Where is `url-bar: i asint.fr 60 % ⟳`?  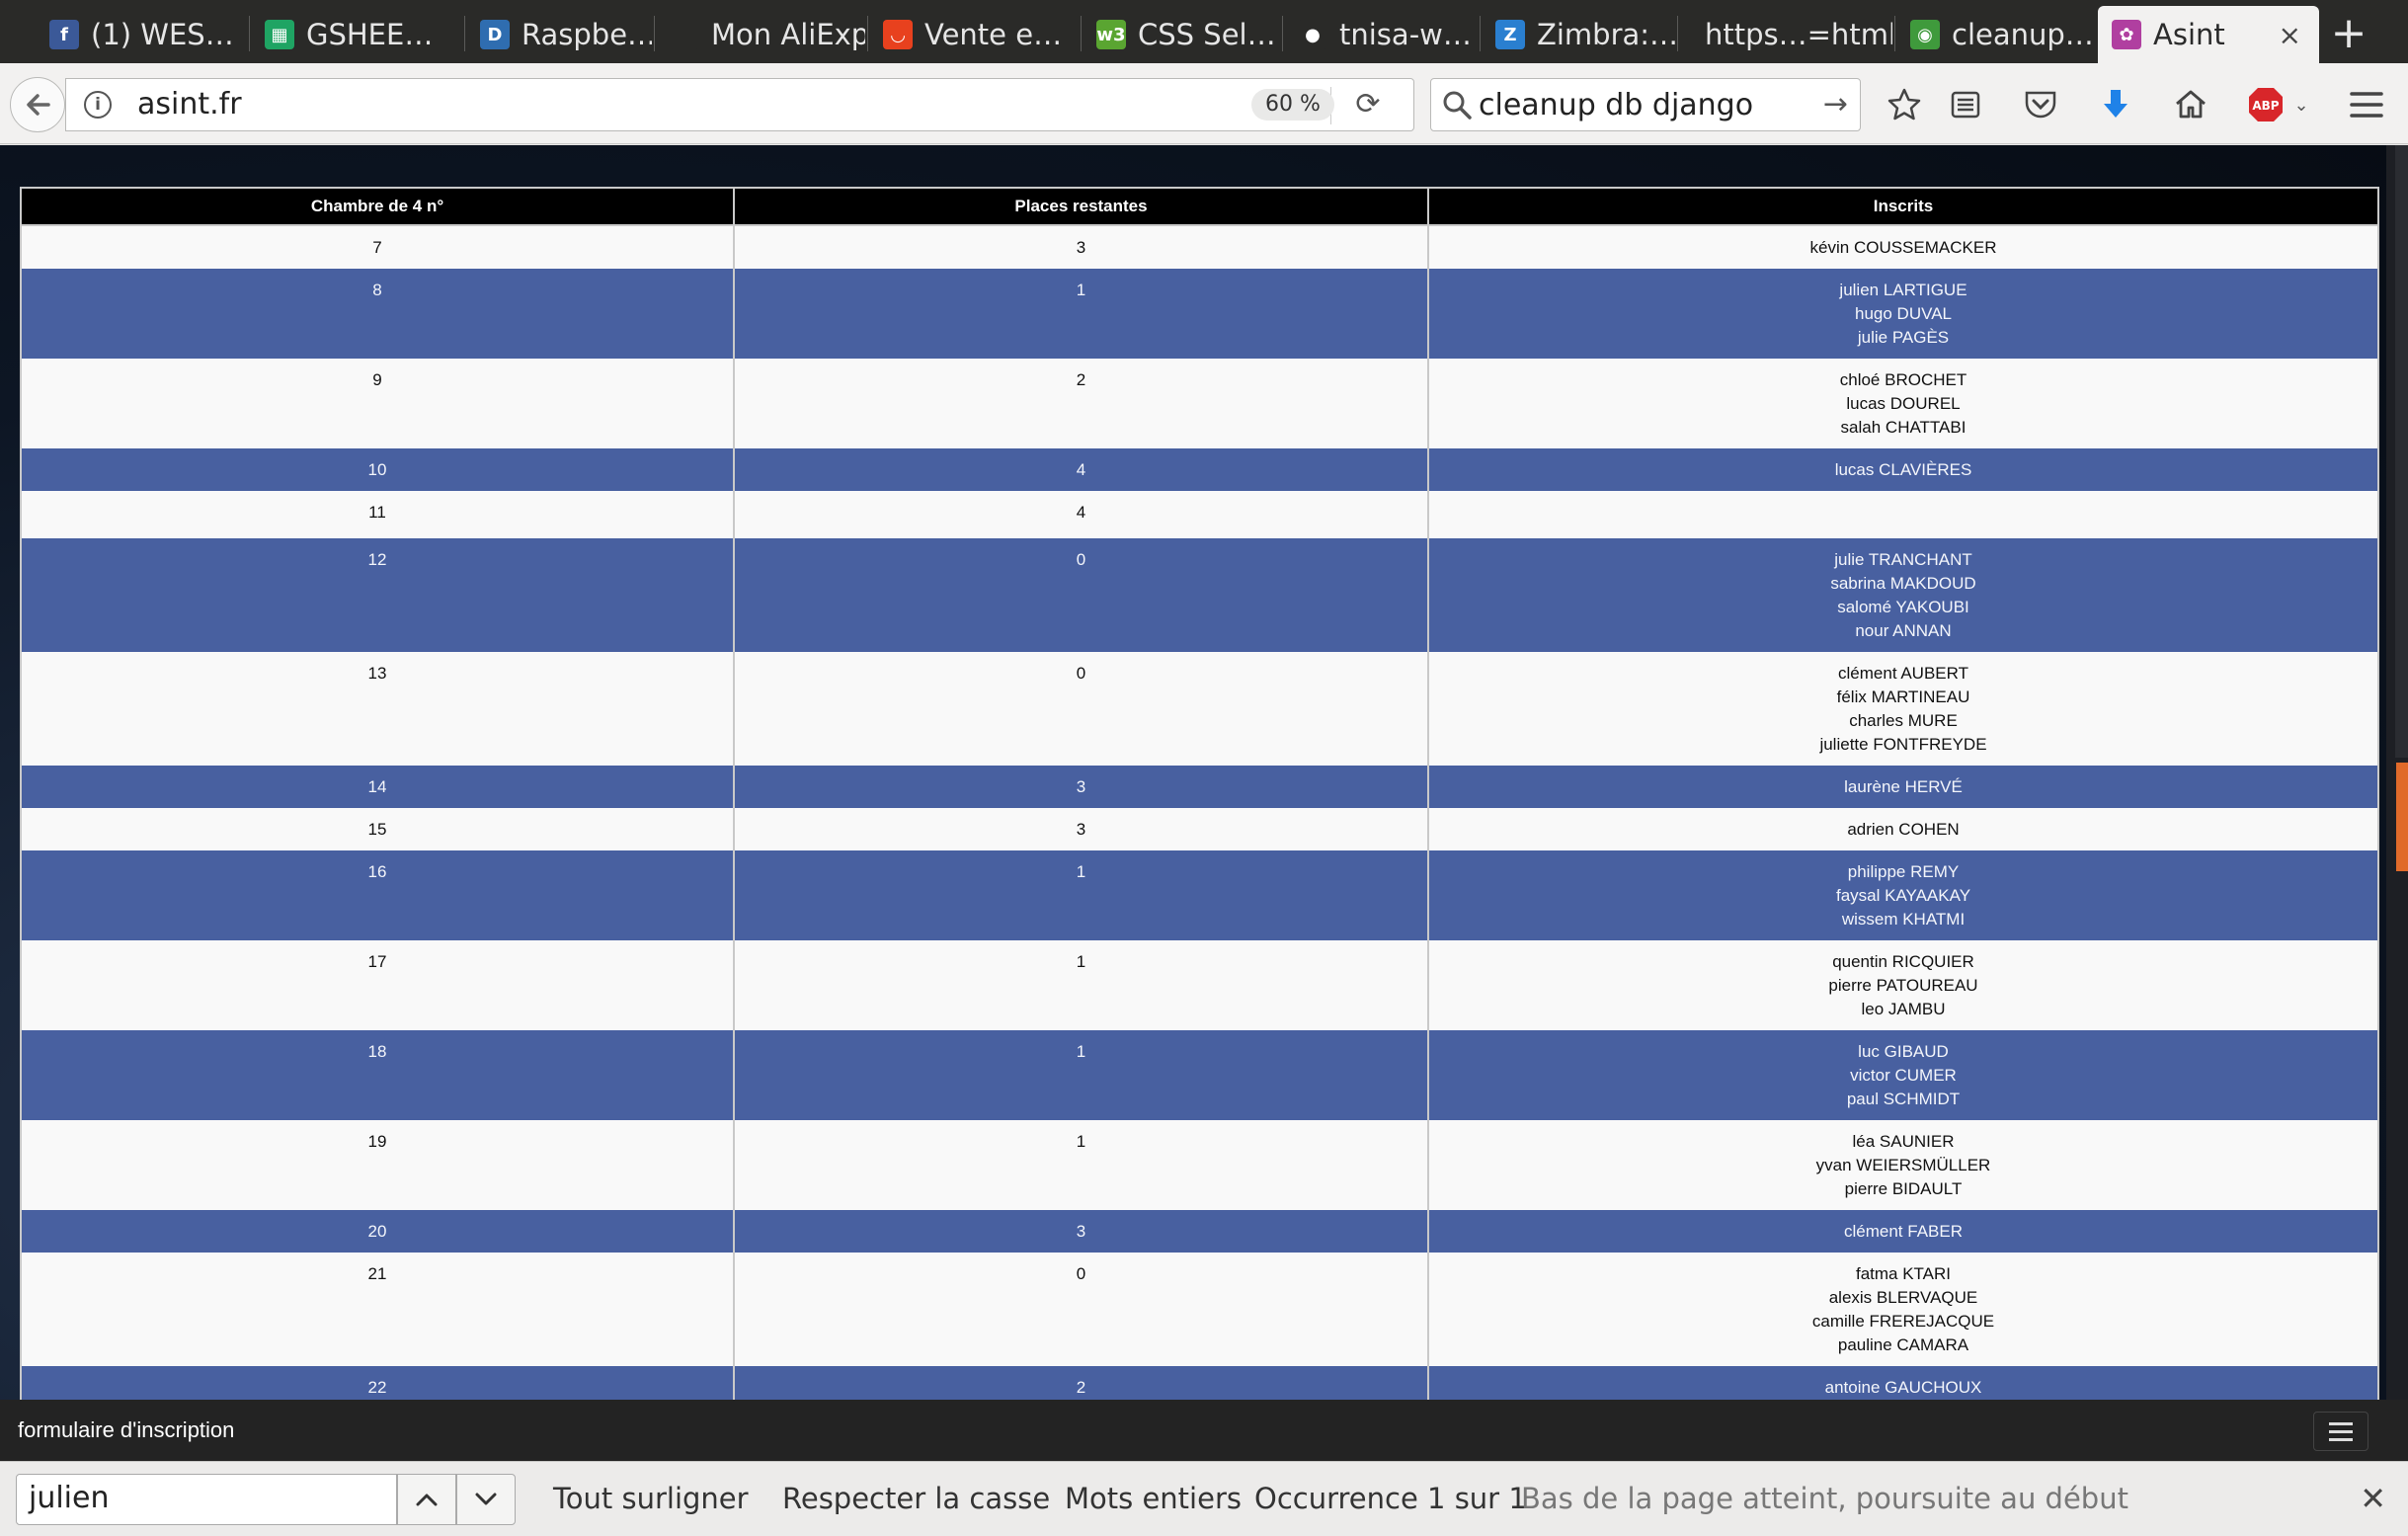
url-bar: i asint.fr 60 % ⟳ is located at coordinates (740, 104).